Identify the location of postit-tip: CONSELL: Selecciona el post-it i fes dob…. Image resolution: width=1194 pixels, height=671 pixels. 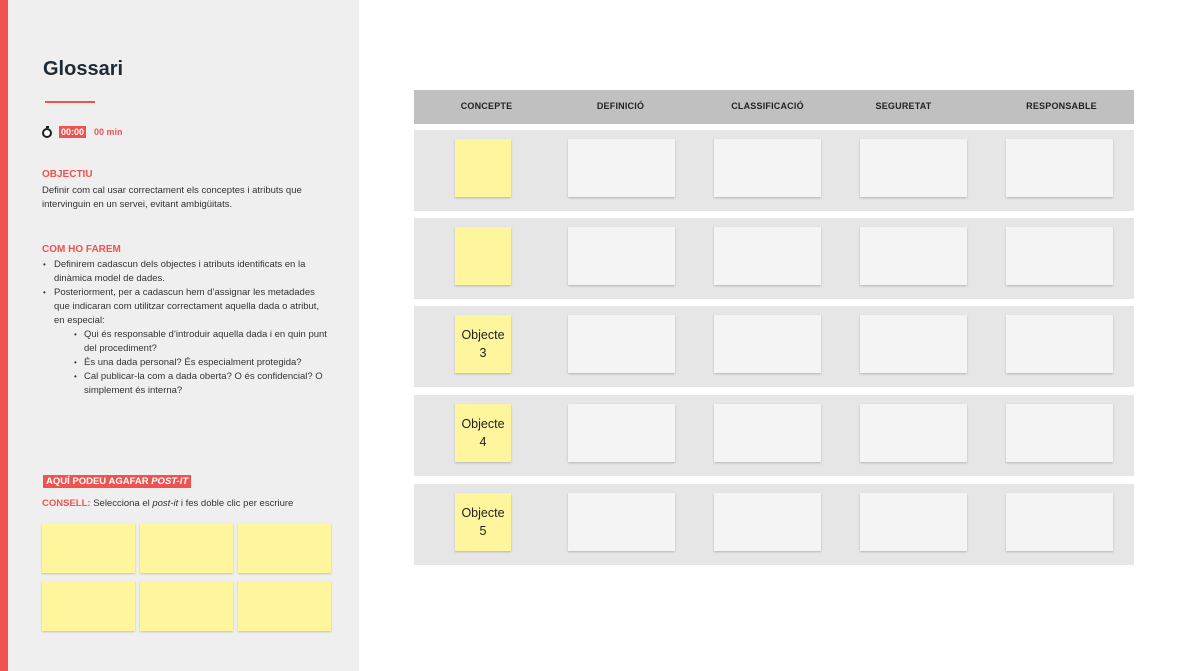
(168, 503).